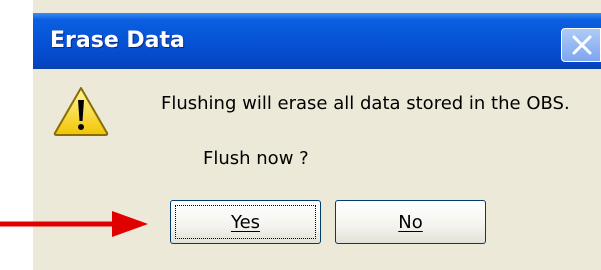 The width and height of the screenshot is (601, 270). I want to click on no-button: No, so click(410, 222).